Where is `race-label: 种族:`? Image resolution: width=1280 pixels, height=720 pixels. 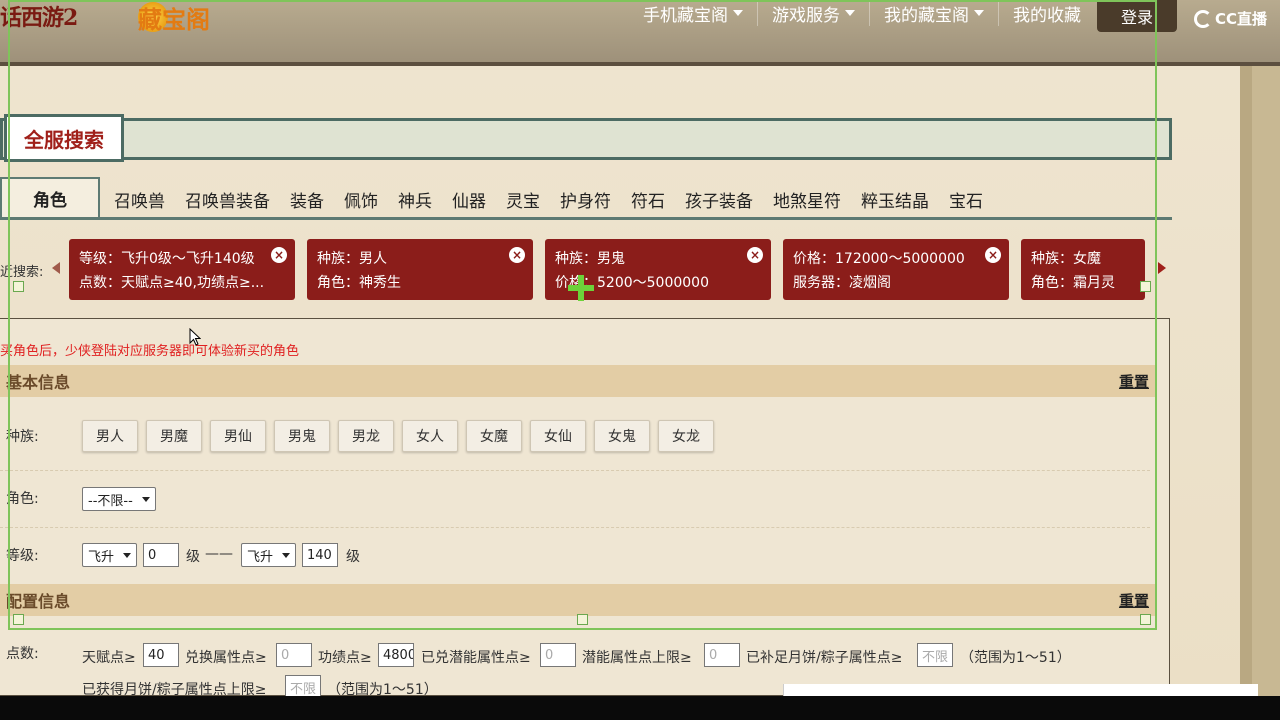 race-label: 种族: is located at coordinates (22, 437).